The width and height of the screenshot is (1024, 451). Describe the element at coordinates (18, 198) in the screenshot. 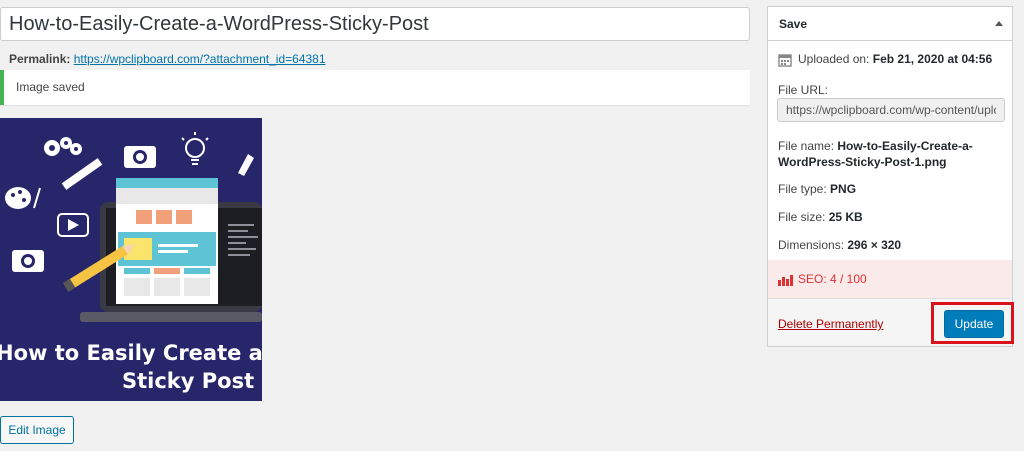

I see `palette-icon` at that location.